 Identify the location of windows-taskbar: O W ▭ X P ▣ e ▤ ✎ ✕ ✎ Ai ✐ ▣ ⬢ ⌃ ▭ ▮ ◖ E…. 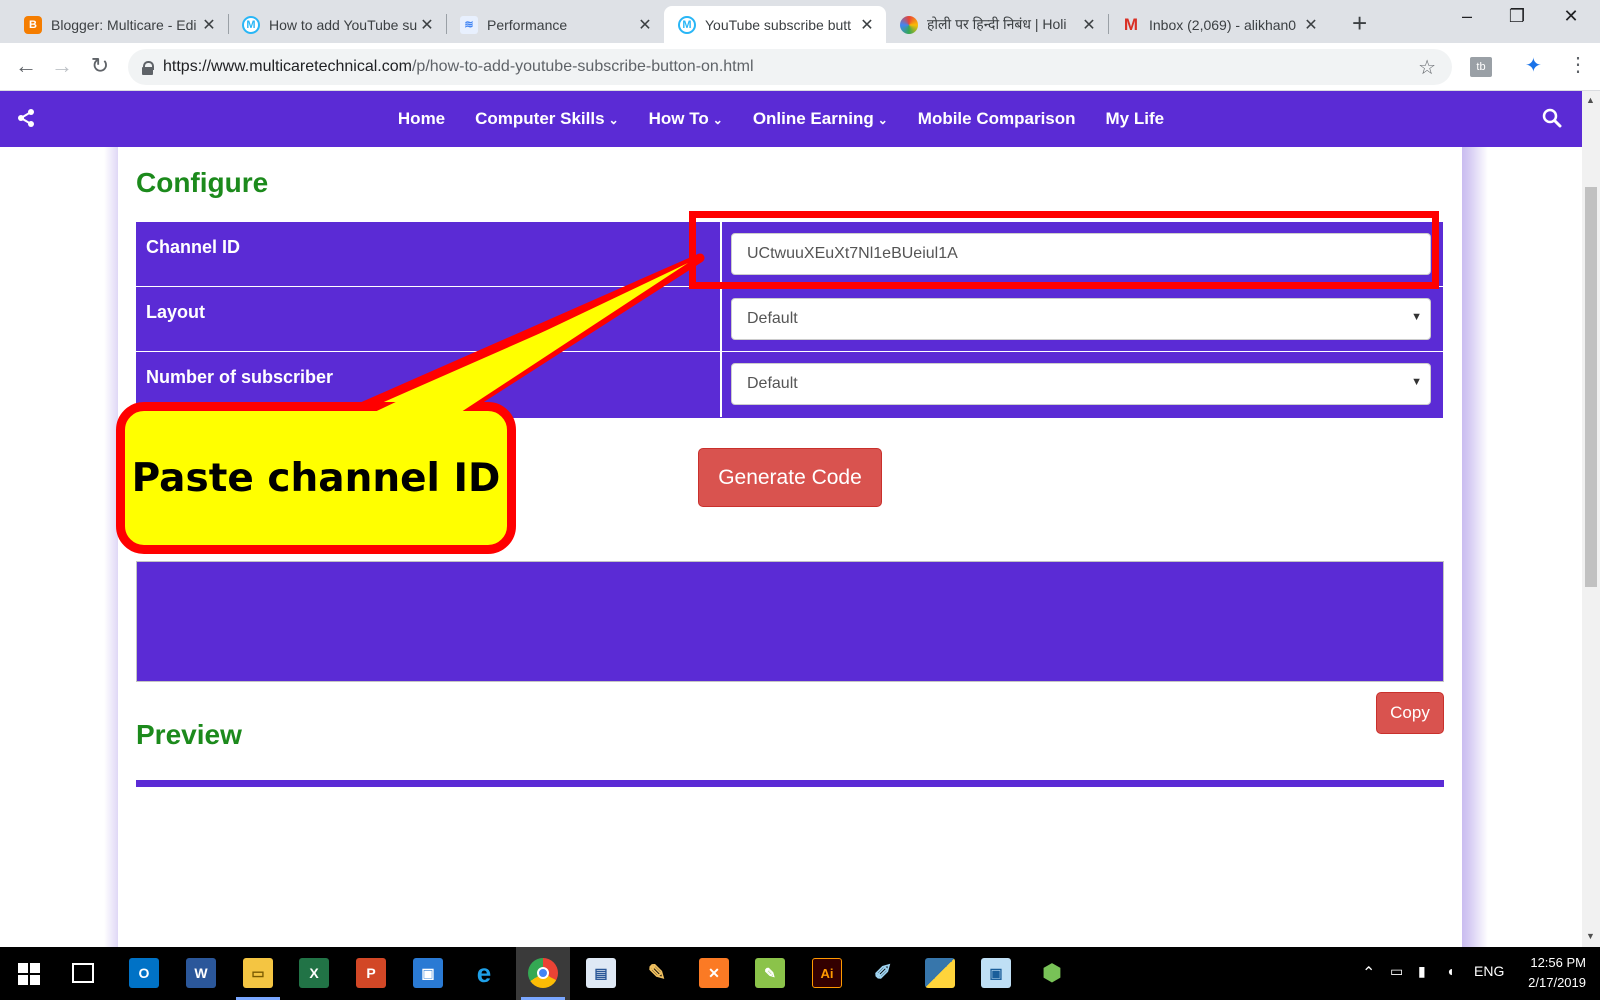
(800, 973).